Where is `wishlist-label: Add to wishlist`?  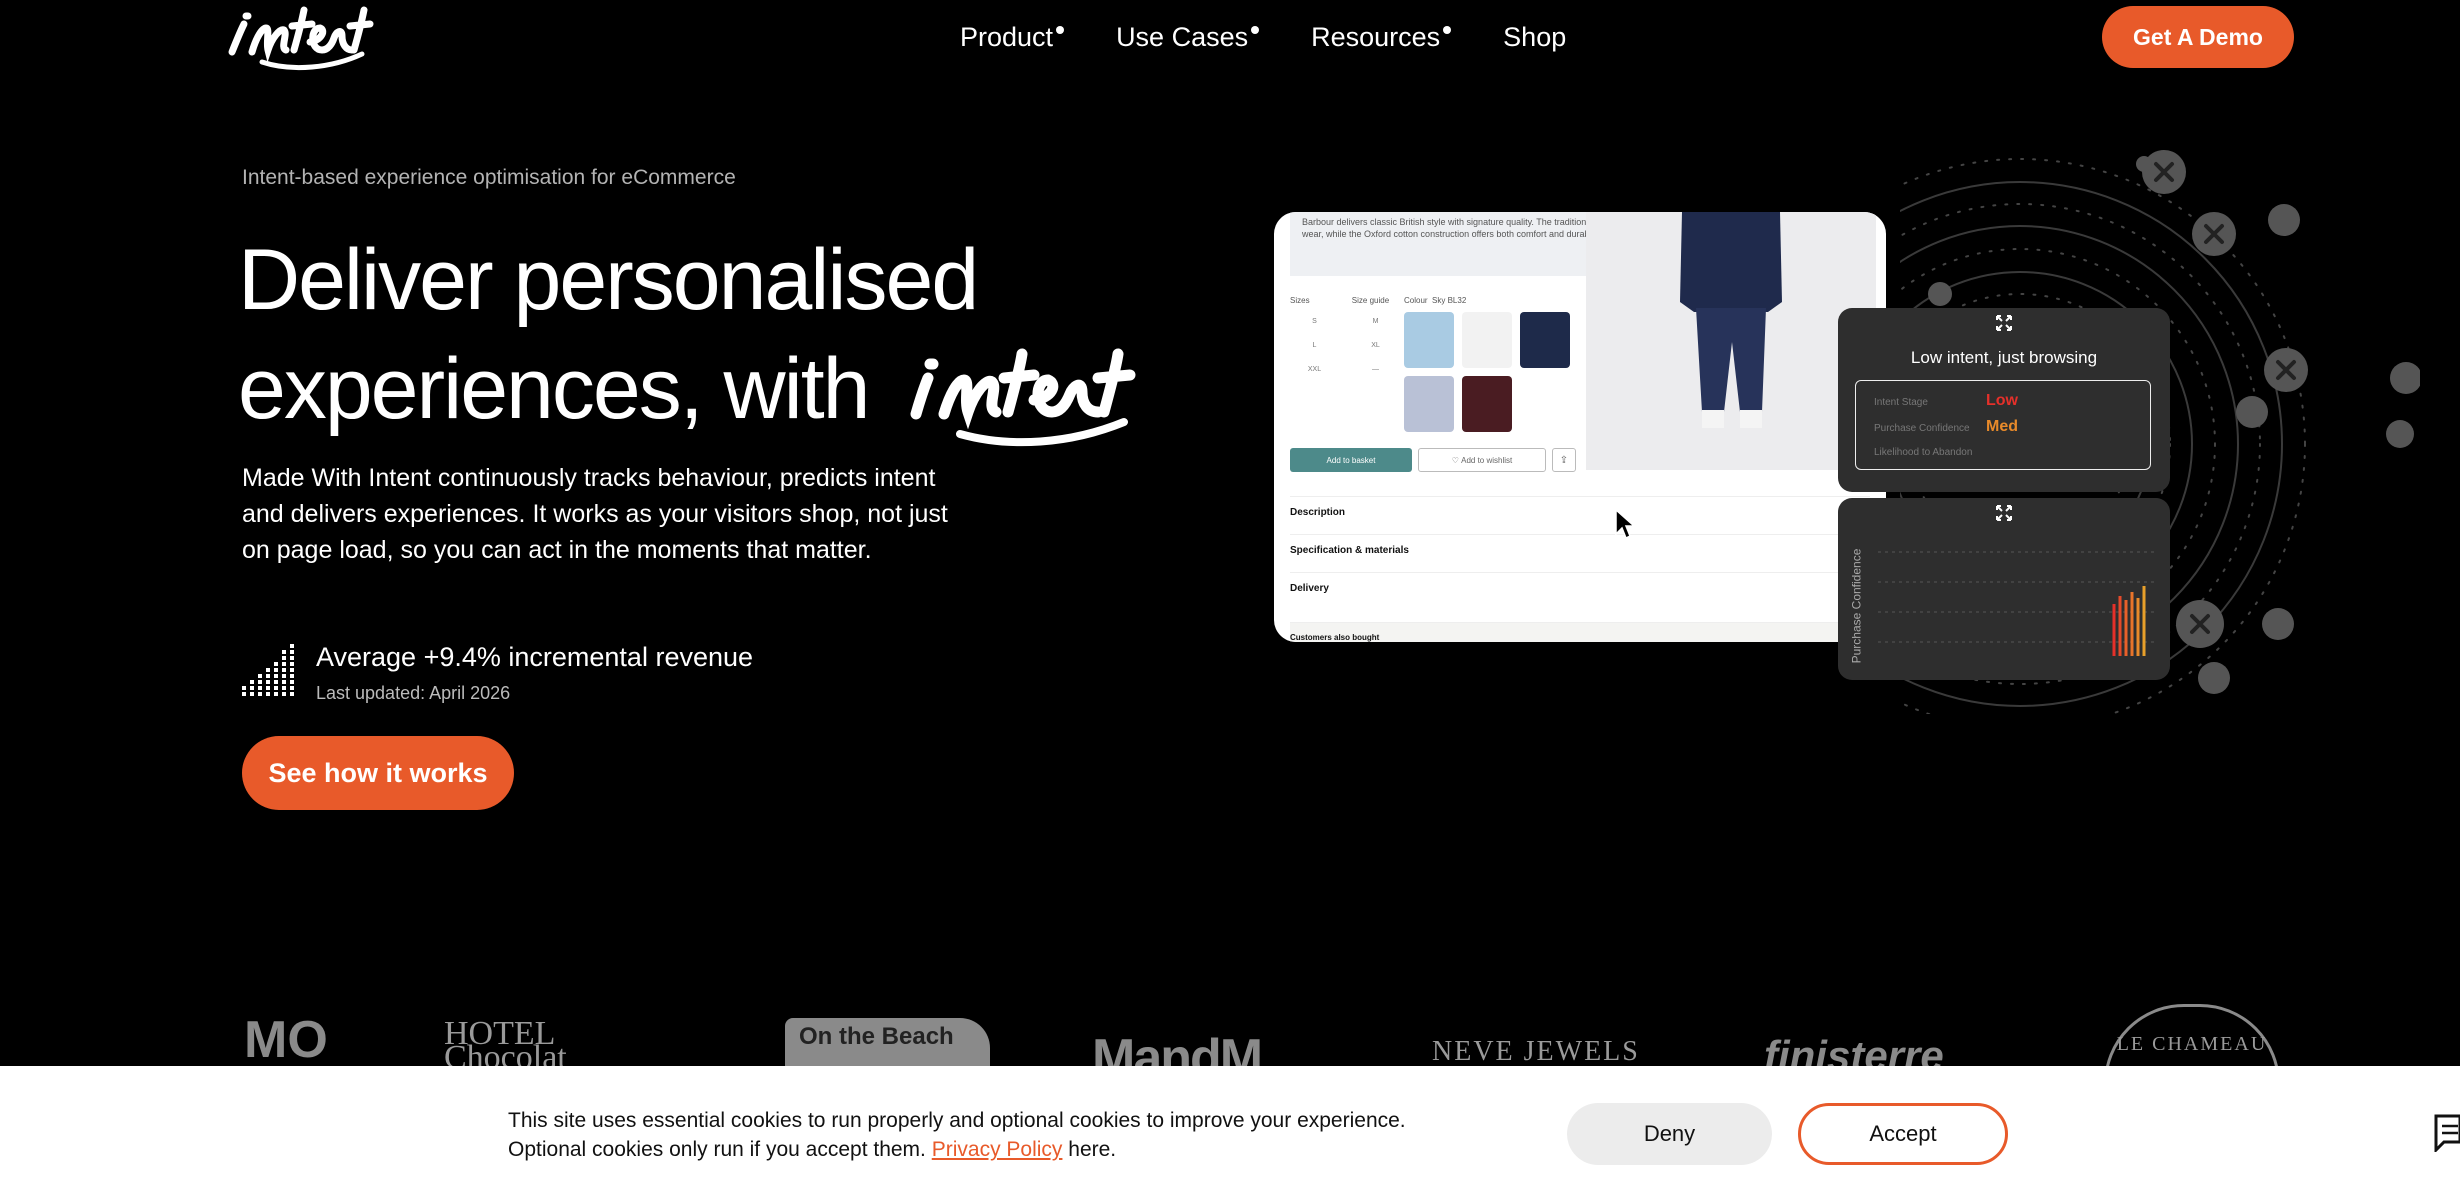 wishlist-label: Add to wishlist is located at coordinates (1487, 460).